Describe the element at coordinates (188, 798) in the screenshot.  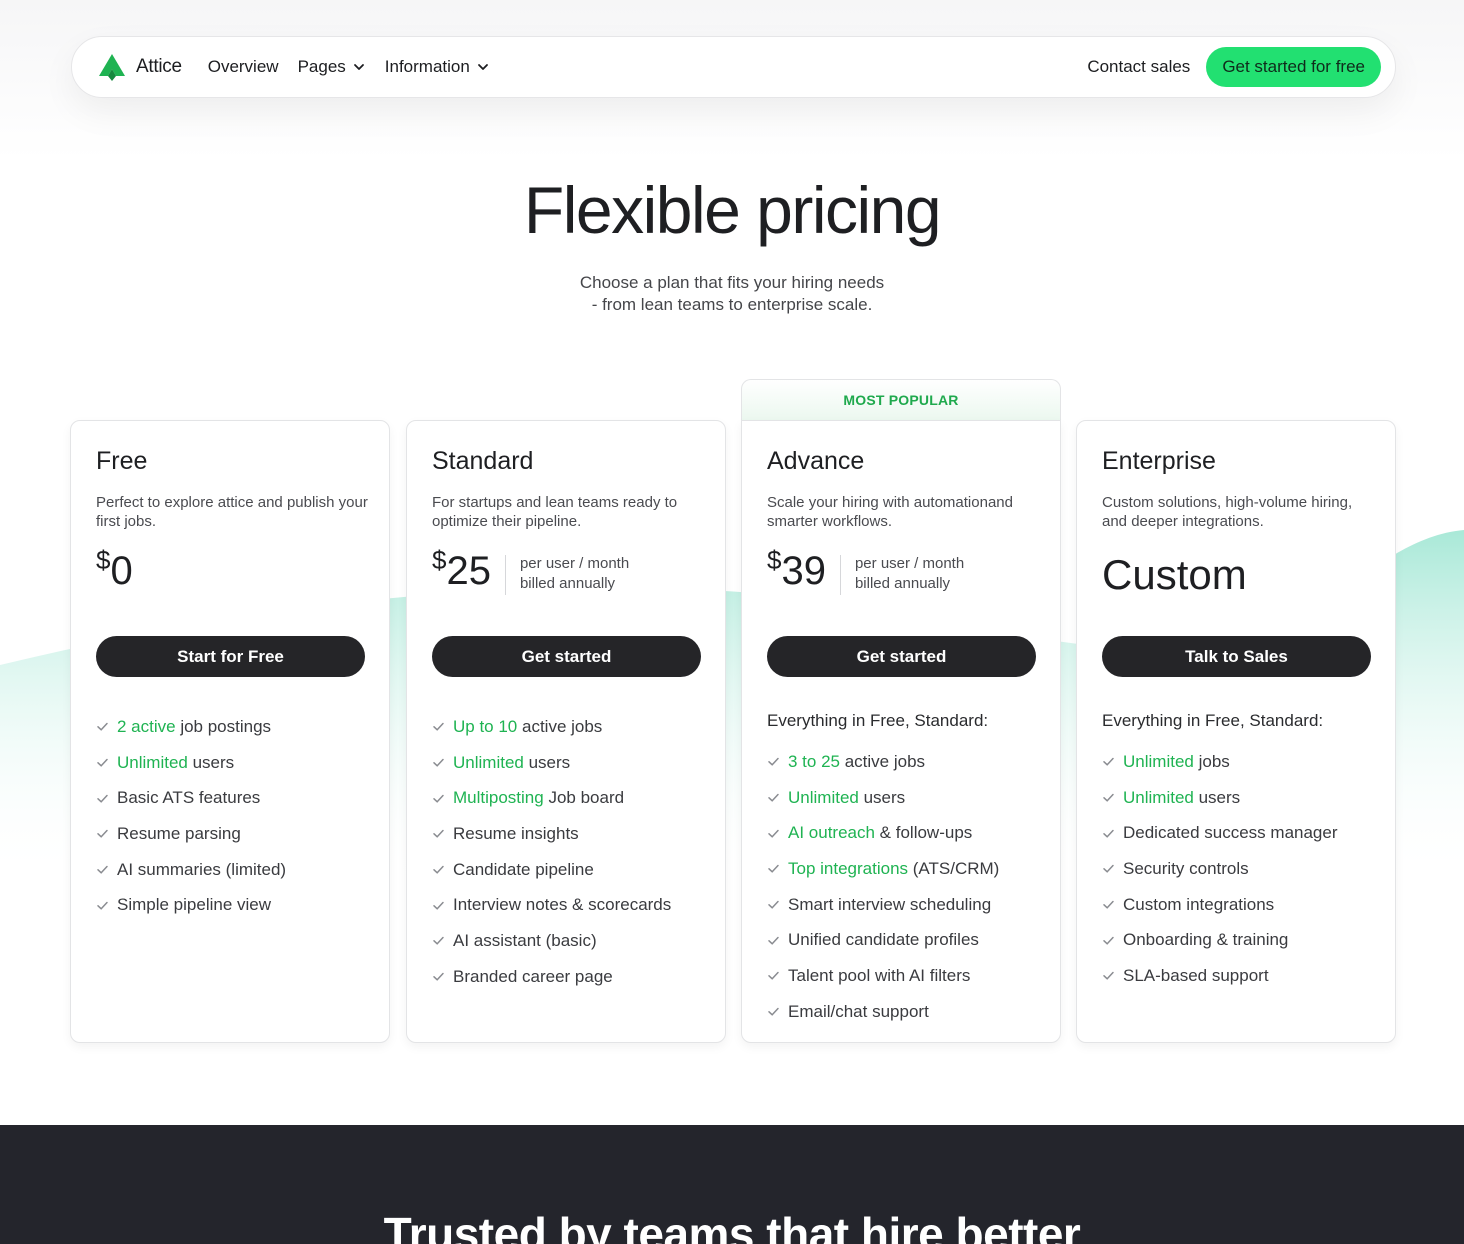
I see `feature-text: Basic ATS features` at that location.